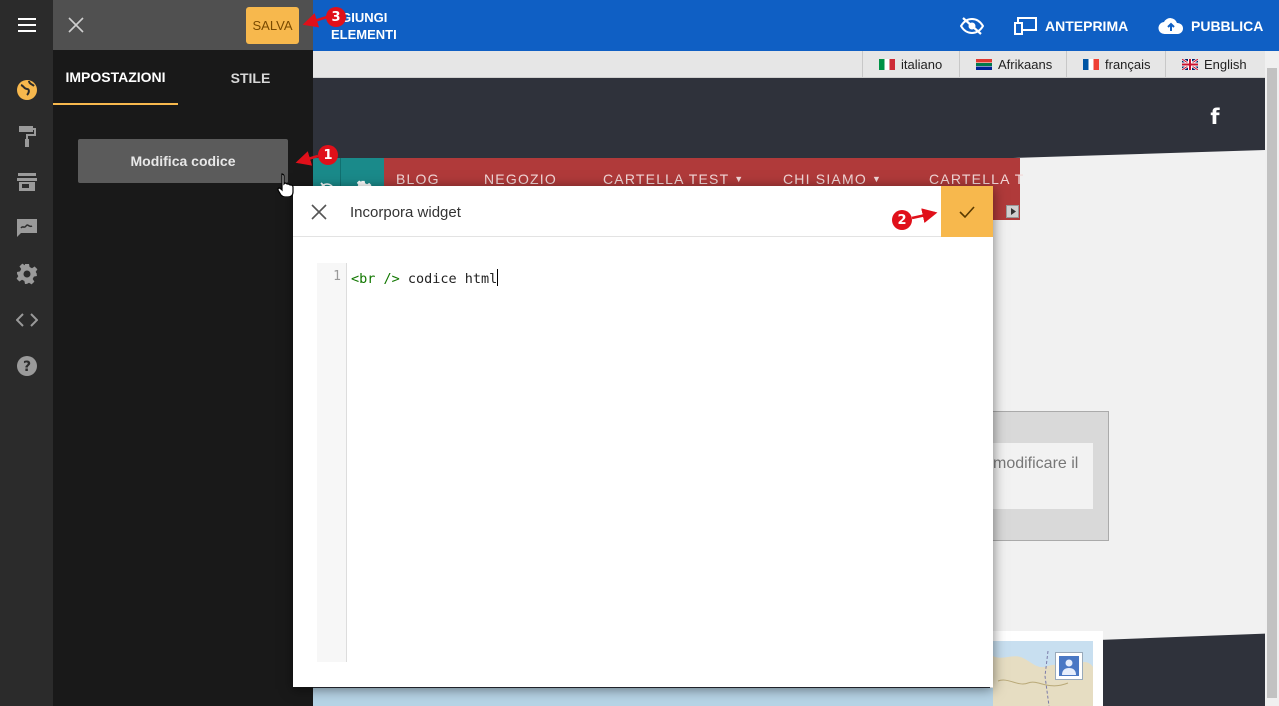  I want to click on annotation-marker-1: 1, so click(328, 155).